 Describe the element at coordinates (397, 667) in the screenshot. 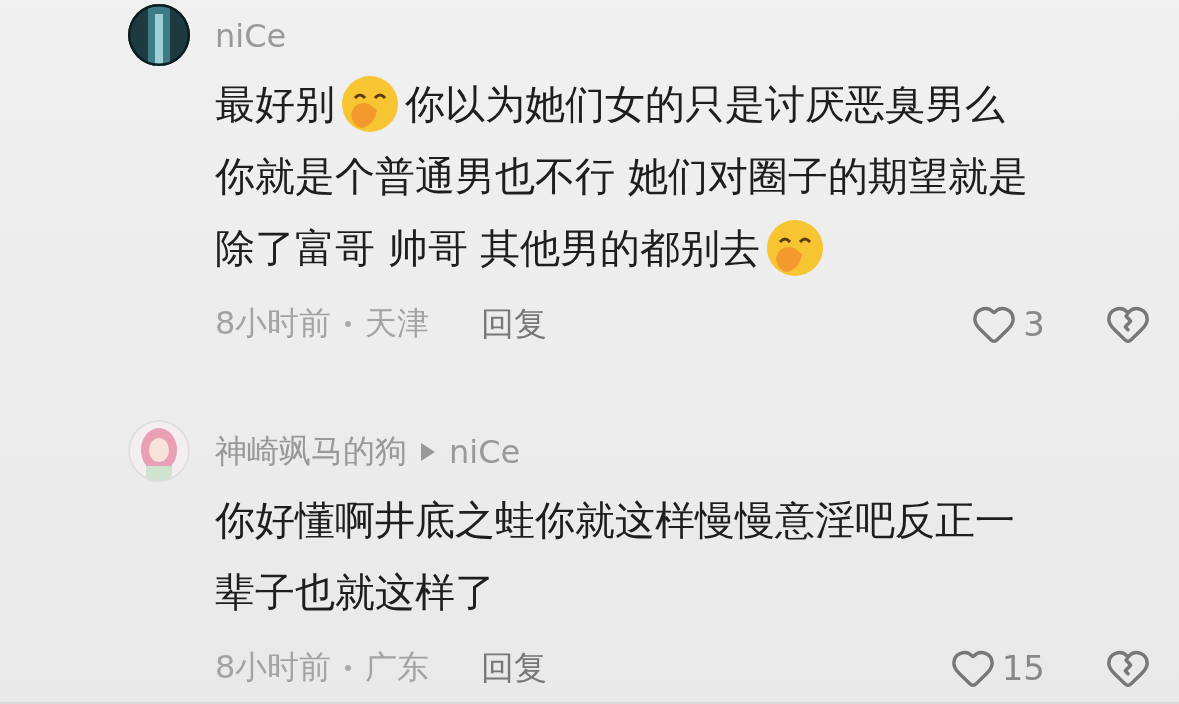

I see `location: 广东` at that location.